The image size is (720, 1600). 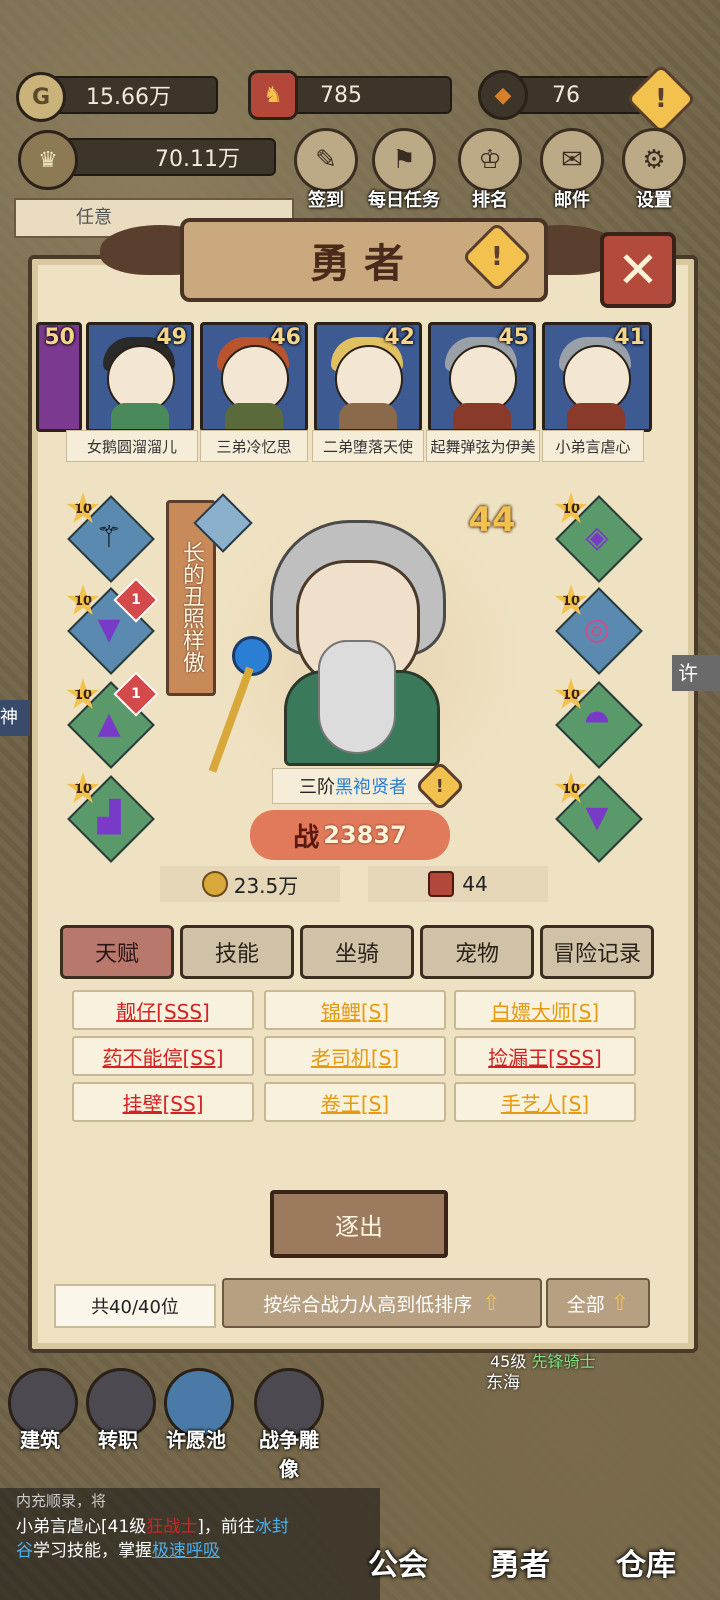 What do you see at coordinates (110, 817) in the screenshot?
I see `equip-slot-boots: ▟ 10` at bounding box center [110, 817].